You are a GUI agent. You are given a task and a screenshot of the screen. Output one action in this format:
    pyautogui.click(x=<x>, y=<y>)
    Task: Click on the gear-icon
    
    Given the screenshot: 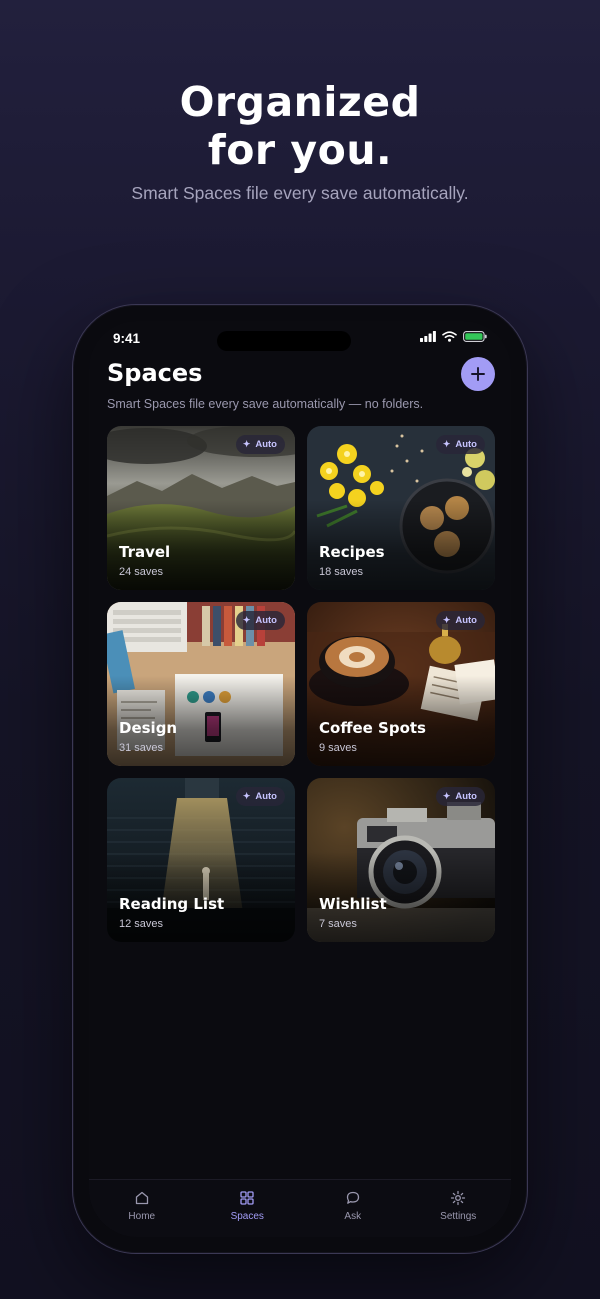 What is the action you would take?
    pyautogui.click(x=458, y=1198)
    